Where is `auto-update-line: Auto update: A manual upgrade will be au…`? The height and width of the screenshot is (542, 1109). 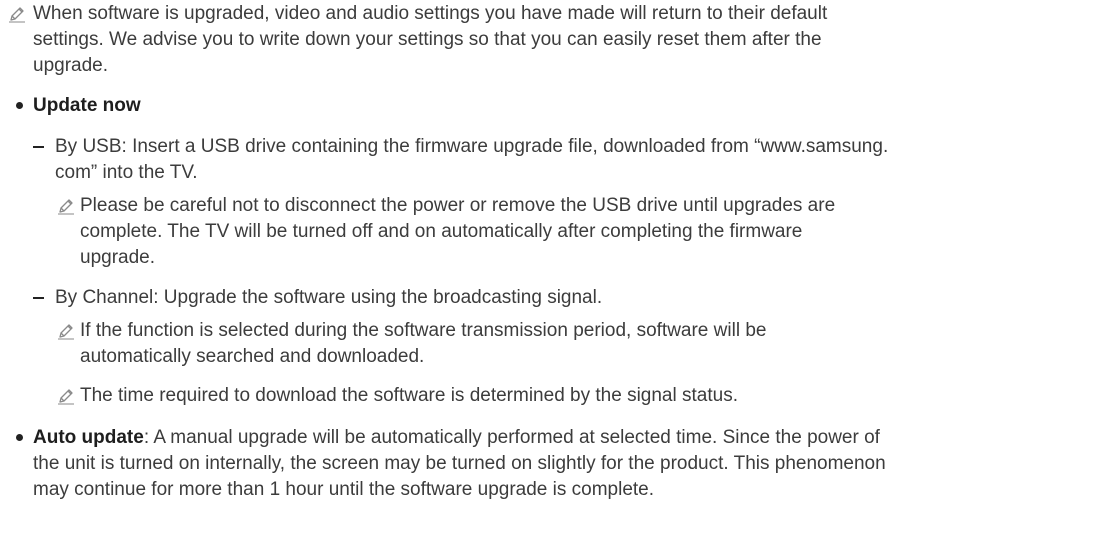 auto-update-line: Auto update: A manual upgrade will be au… is located at coordinates (456, 437).